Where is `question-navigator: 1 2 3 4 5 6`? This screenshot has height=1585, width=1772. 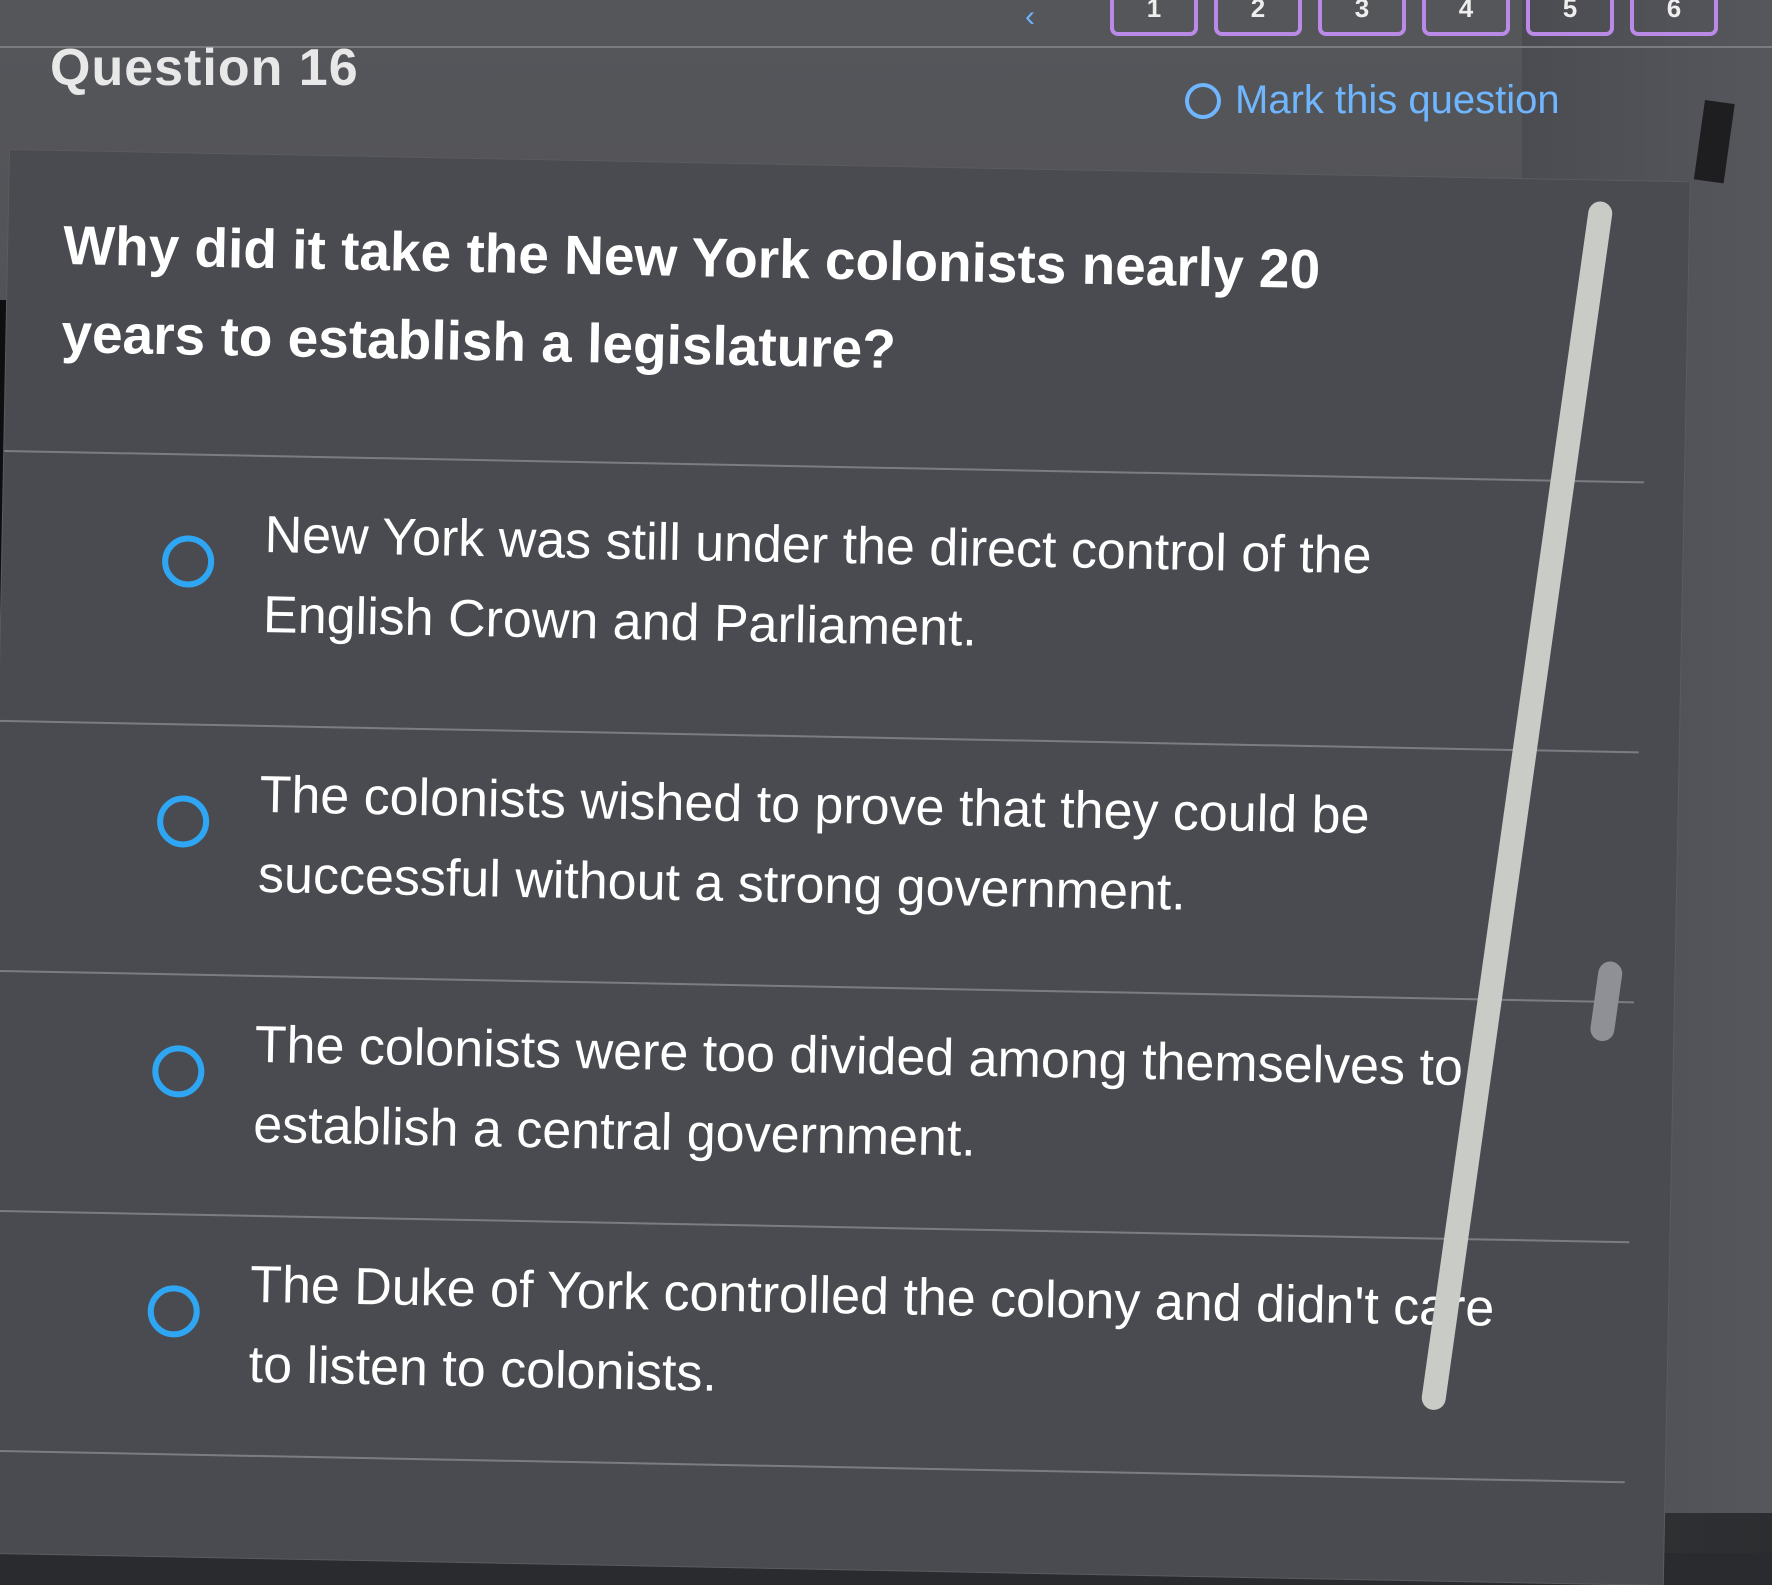
question-navigator: 1 2 3 4 5 6 is located at coordinates (1414, 18).